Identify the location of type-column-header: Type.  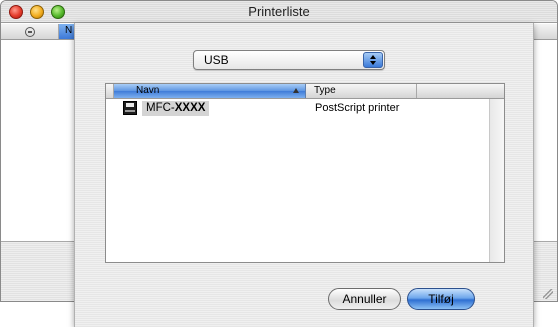
(362, 91).